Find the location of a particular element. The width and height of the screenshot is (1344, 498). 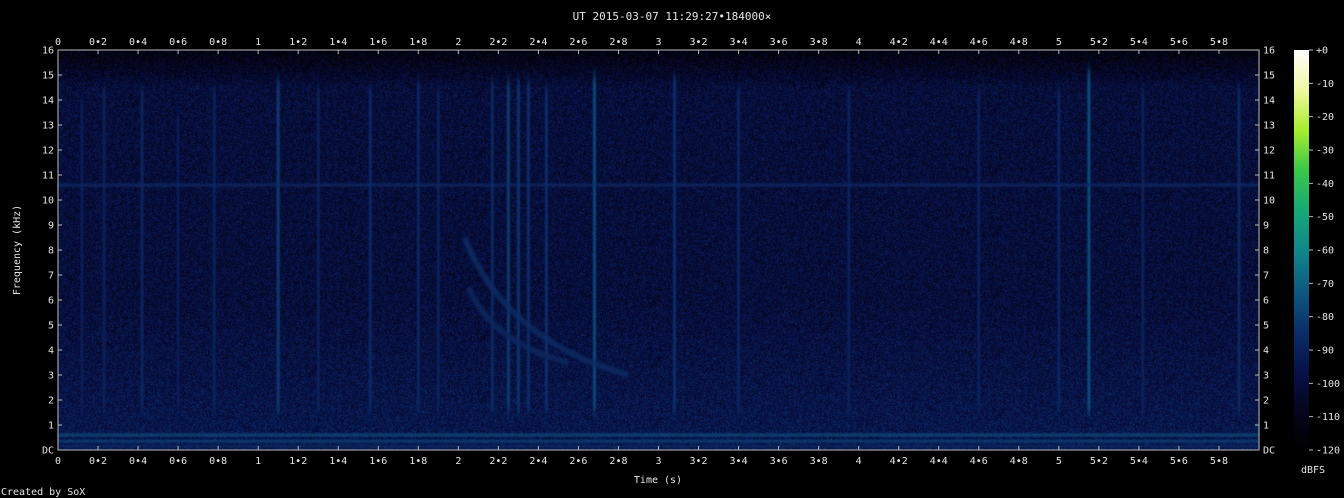

x-tick-label-top: 0•8 is located at coordinates (218, 42).